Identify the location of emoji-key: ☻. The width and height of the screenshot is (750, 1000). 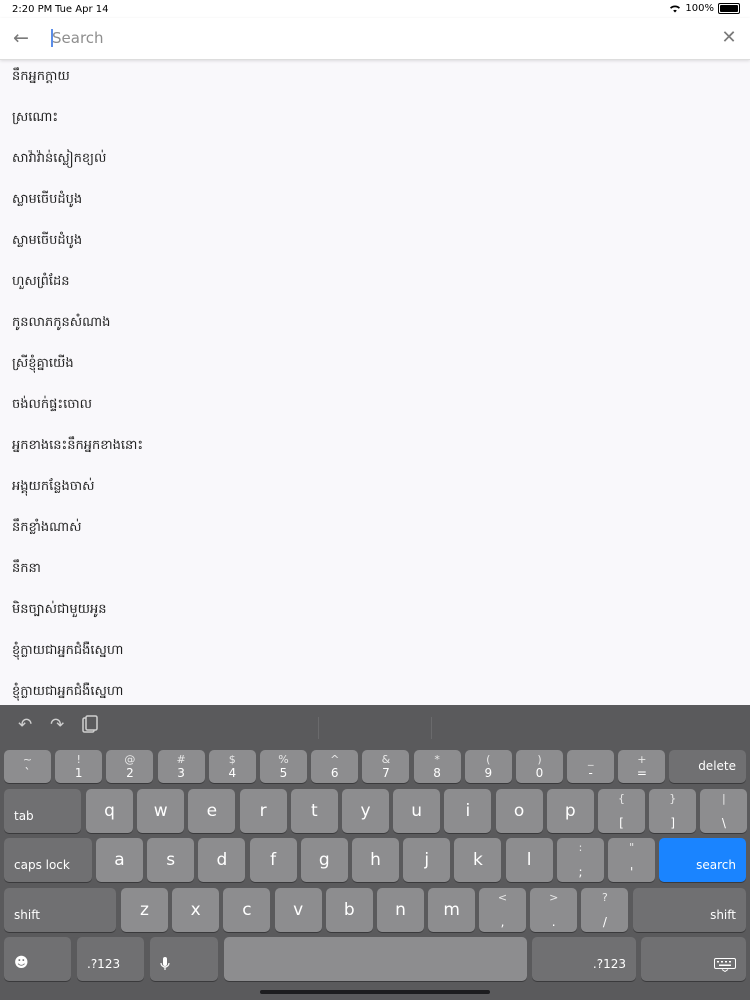
(37, 959).